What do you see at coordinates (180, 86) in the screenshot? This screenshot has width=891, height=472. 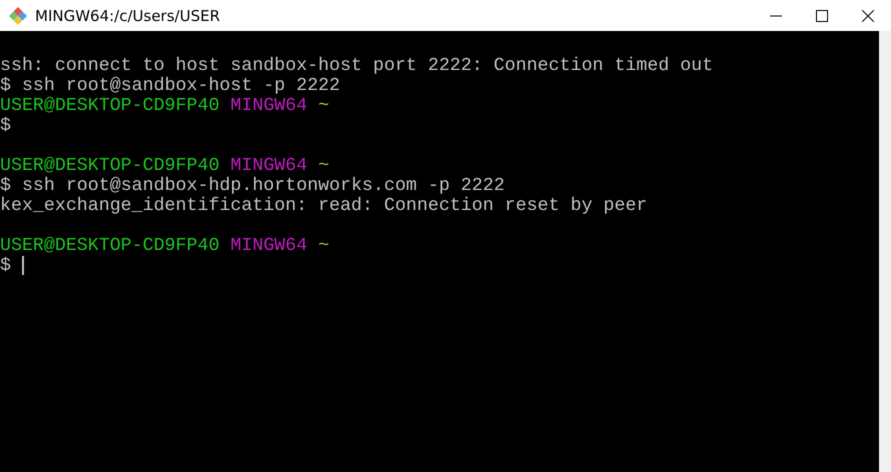 I see `command-text: ssh root@sandbox-host -p 2222` at bounding box center [180, 86].